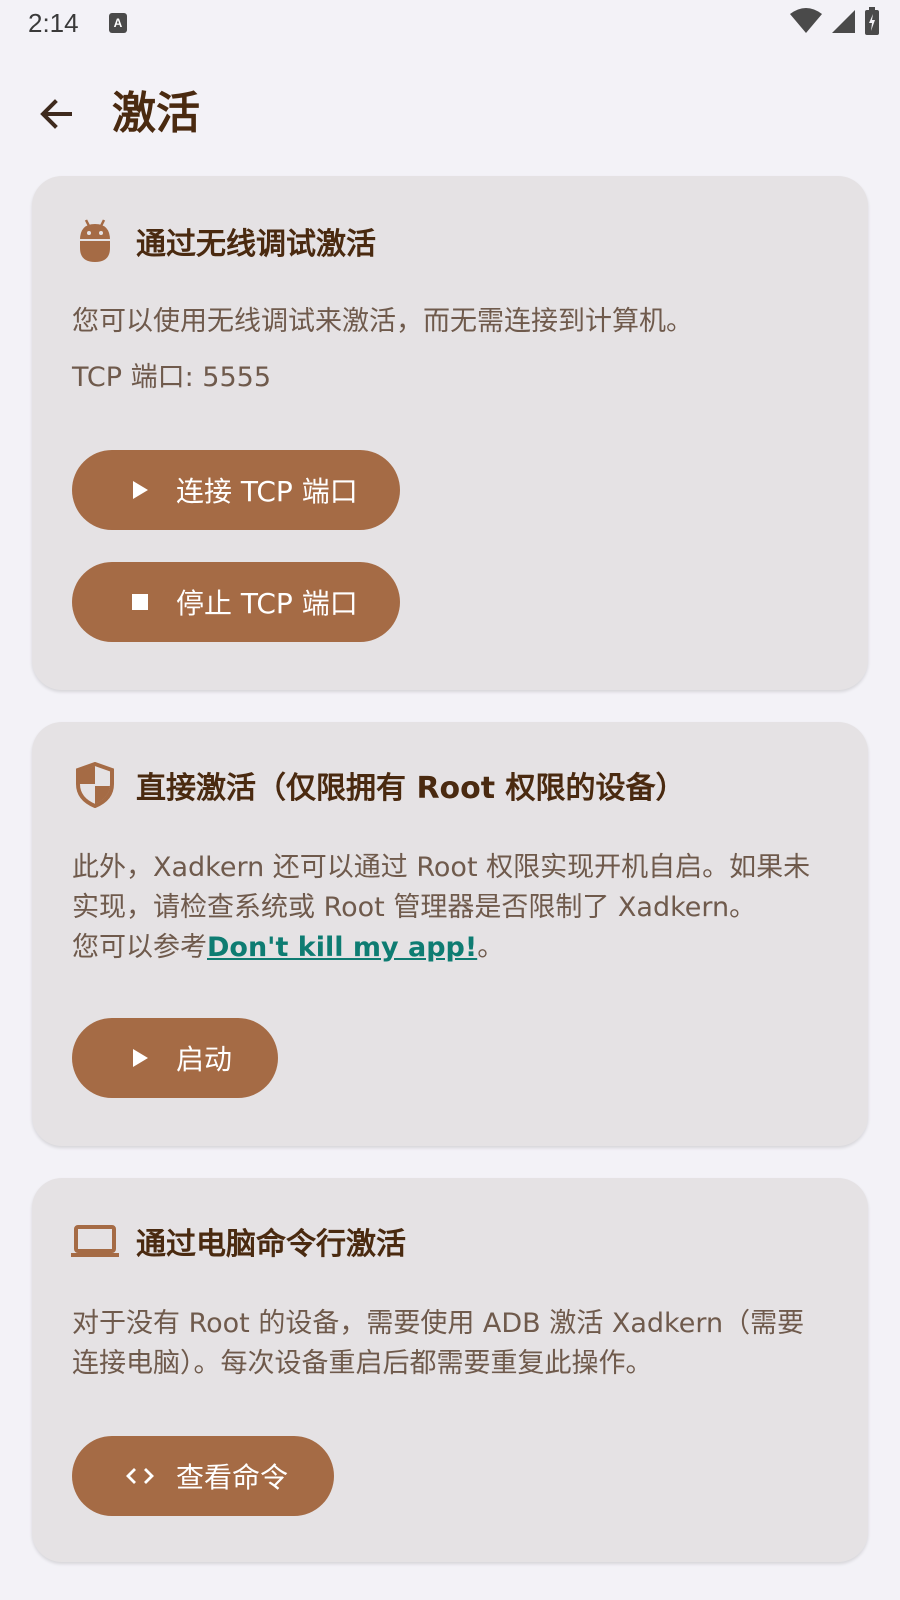 Image resolution: width=900 pixels, height=1600 pixels. Describe the element at coordinates (450, 25) in the screenshot. I see `status-bar: 2:14 A` at that location.